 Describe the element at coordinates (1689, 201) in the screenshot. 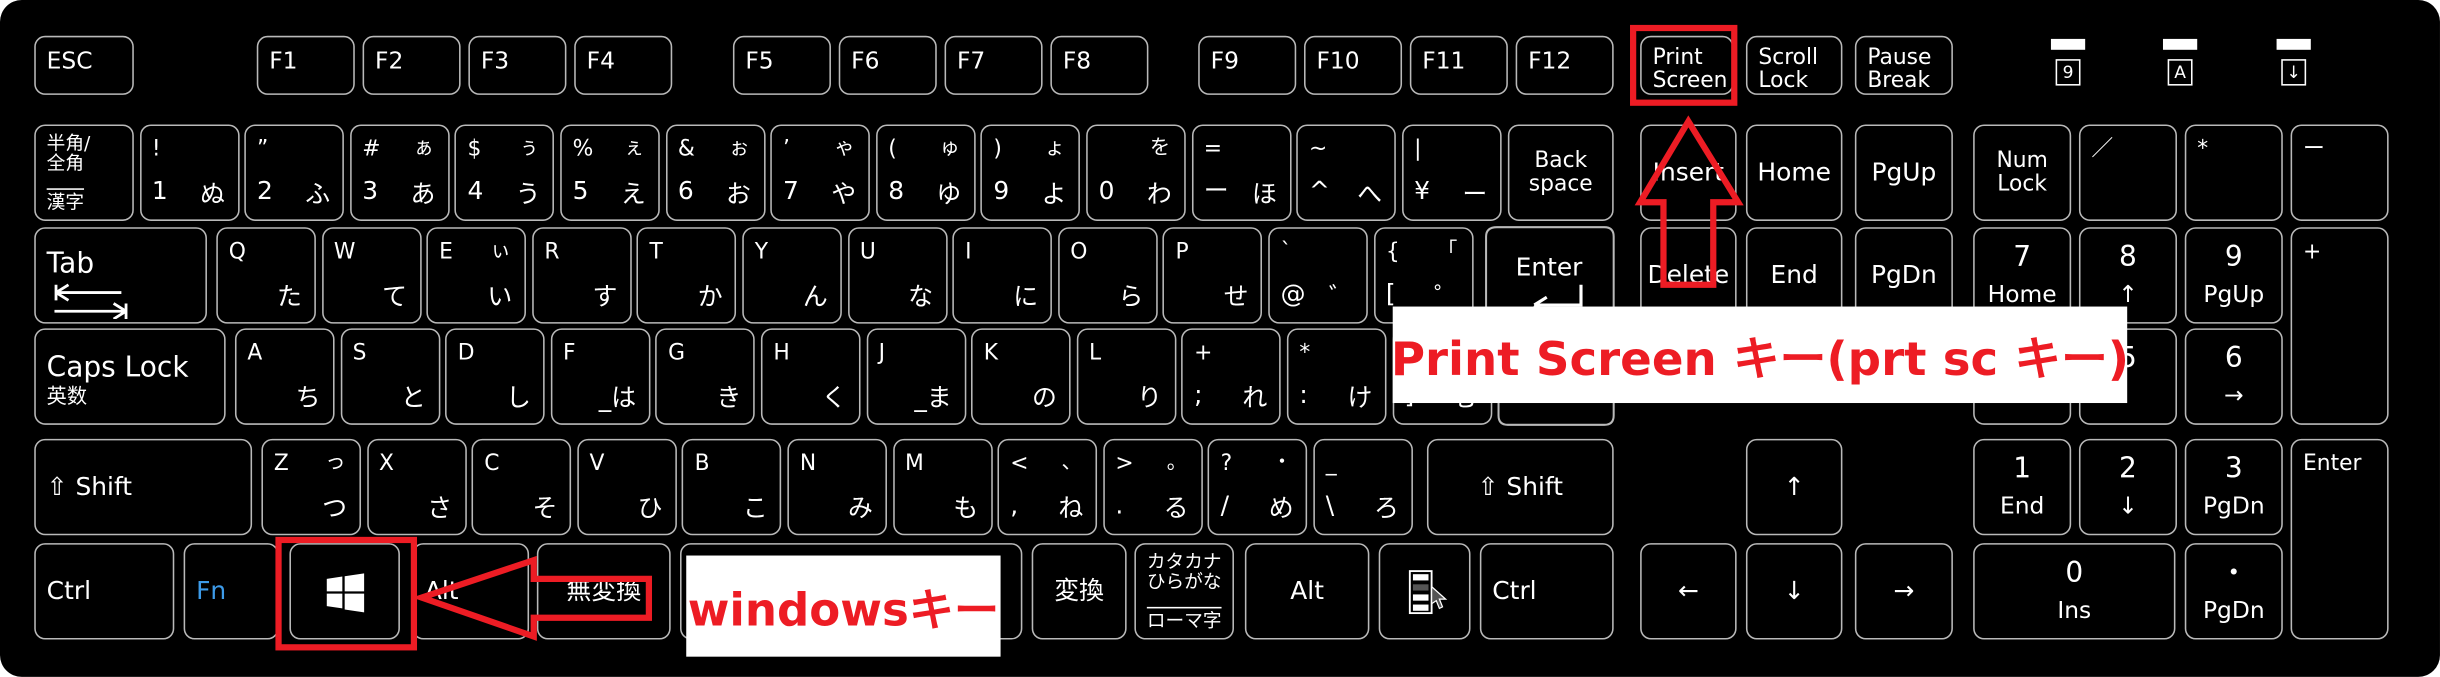

I see `up-arrow-annotation-icon` at that location.